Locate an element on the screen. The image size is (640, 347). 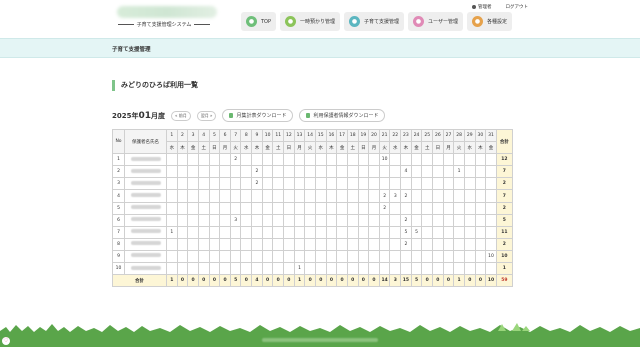
day-header: 25 is located at coordinates (427, 135).